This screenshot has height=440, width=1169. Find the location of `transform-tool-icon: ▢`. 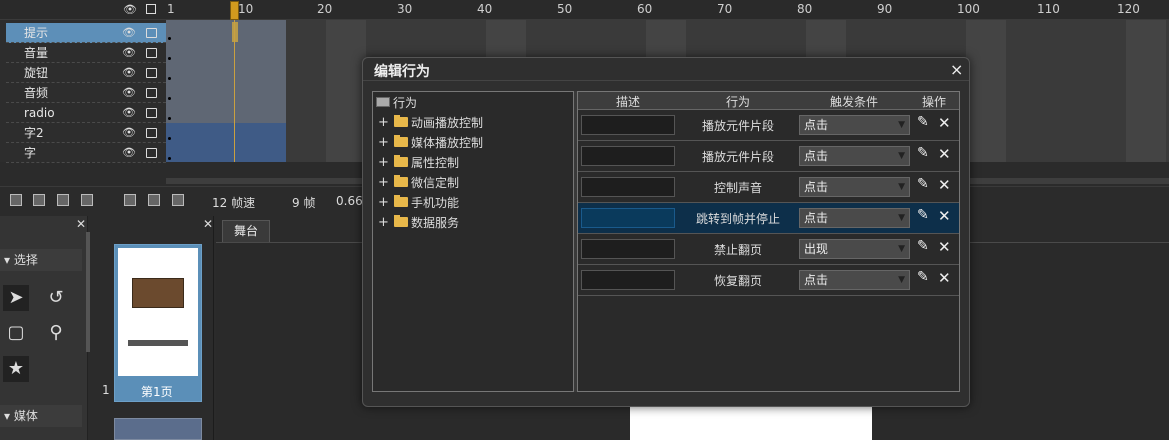

transform-tool-icon: ▢ is located at coordinates (16, 333).